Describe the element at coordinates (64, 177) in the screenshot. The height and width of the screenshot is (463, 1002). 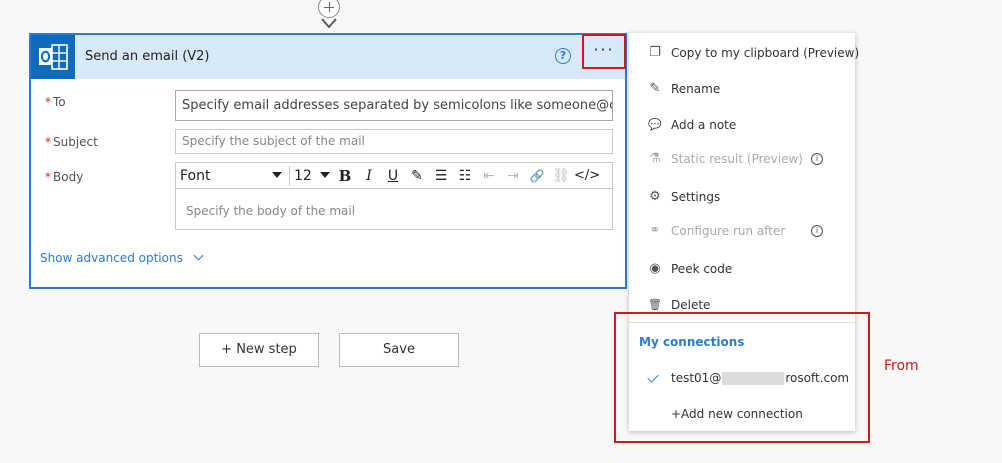
I see `body-label: * Body` at that location.